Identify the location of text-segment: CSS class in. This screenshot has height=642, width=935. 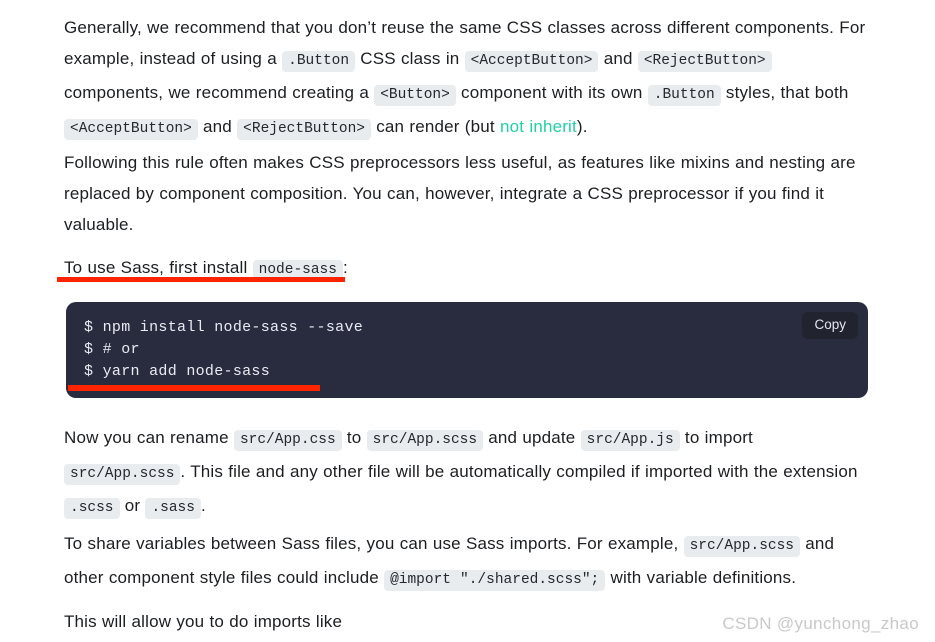
(410, 58).